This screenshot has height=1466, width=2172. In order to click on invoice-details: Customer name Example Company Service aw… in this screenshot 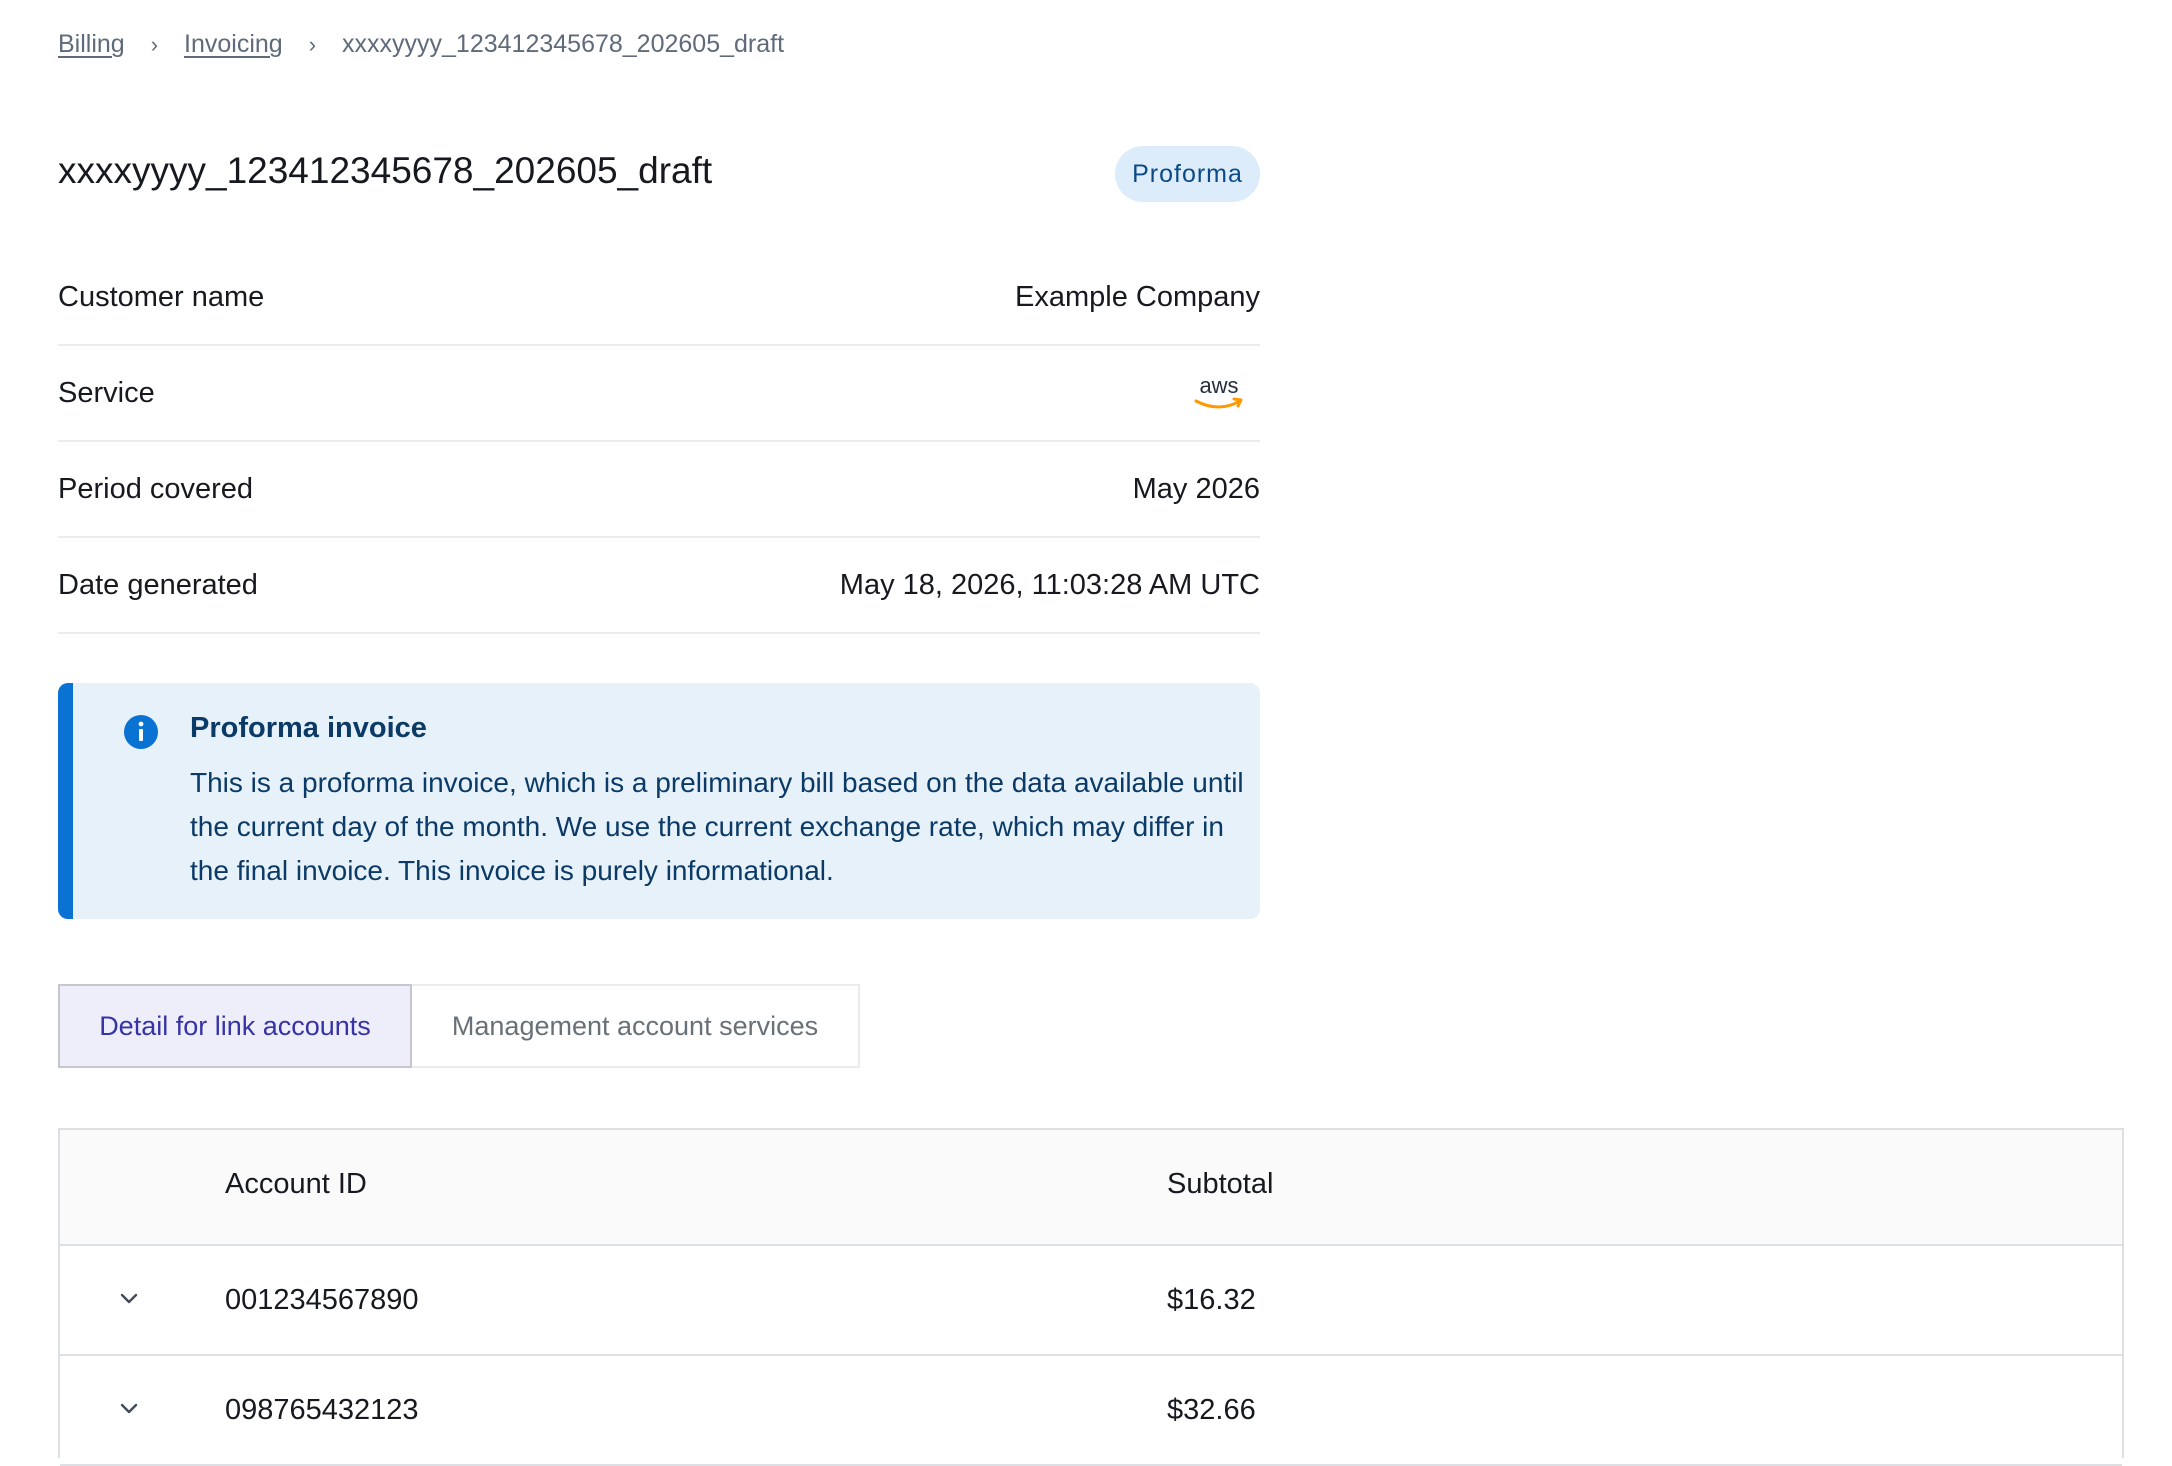, I will do `click(659, 442)`.